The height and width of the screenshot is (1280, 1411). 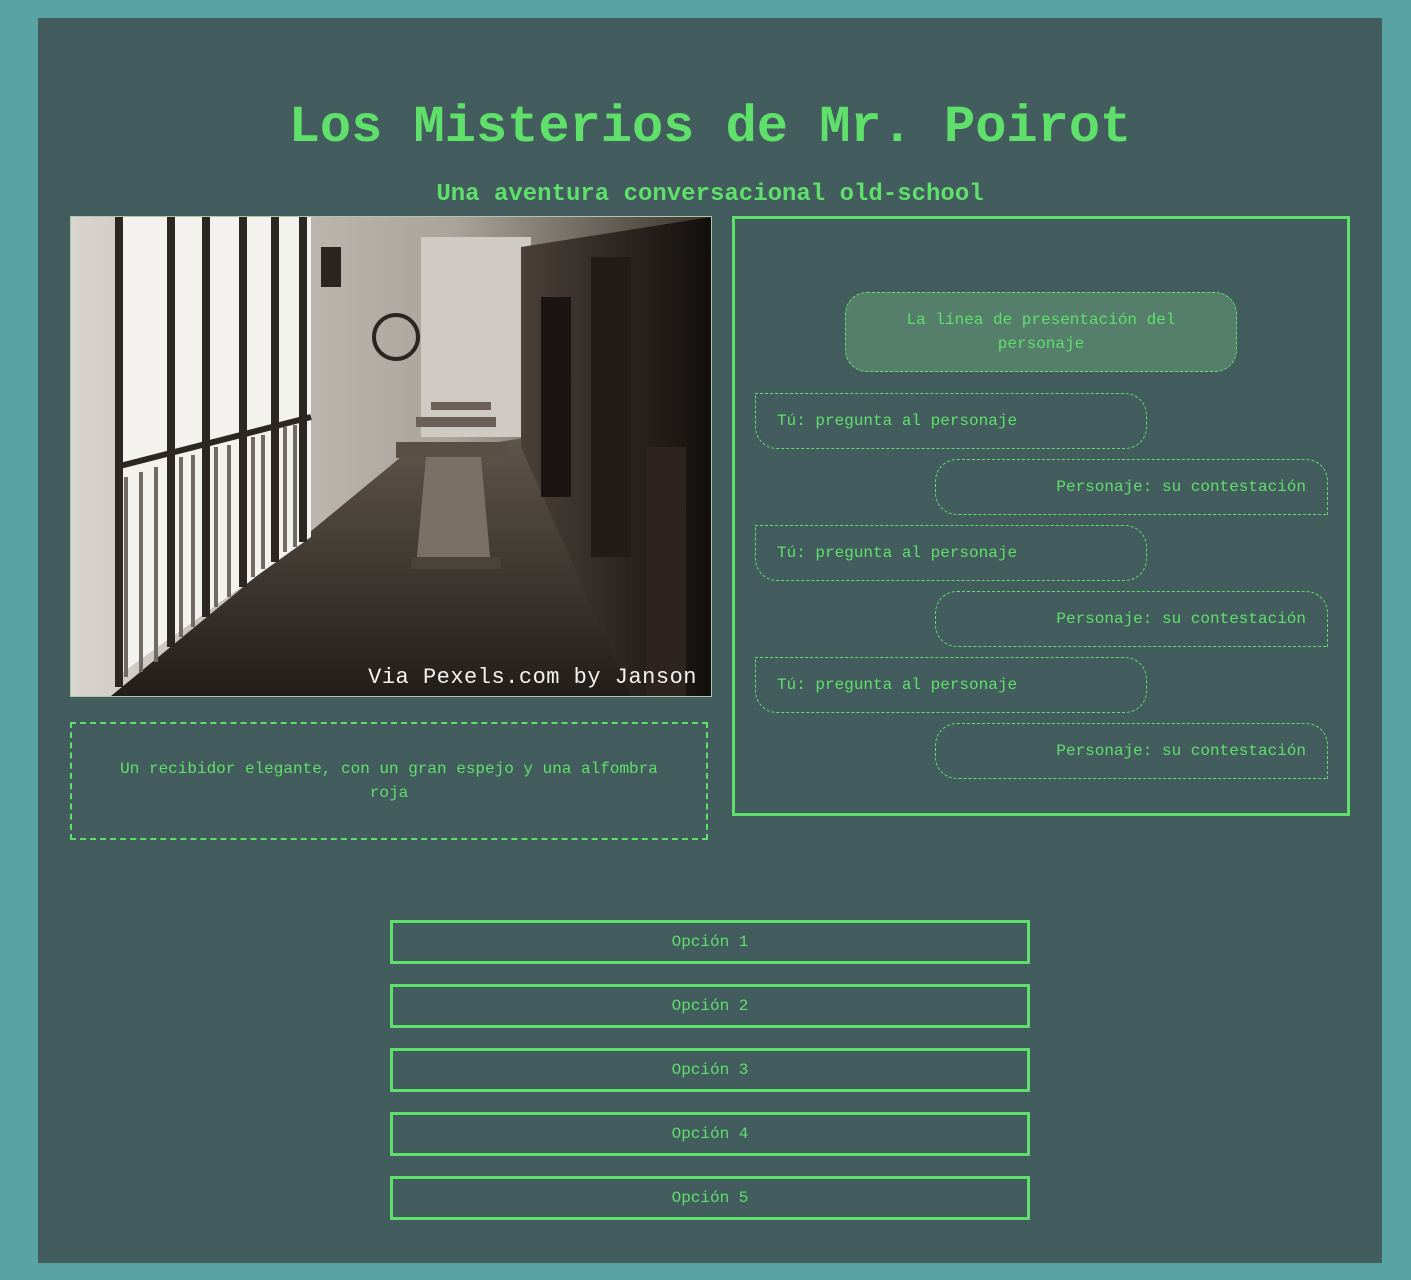 What do you see at coordinates (710, 942) in the screenshot?
I see `option-button-1: Opción 1` at bounding box center [710, 942].